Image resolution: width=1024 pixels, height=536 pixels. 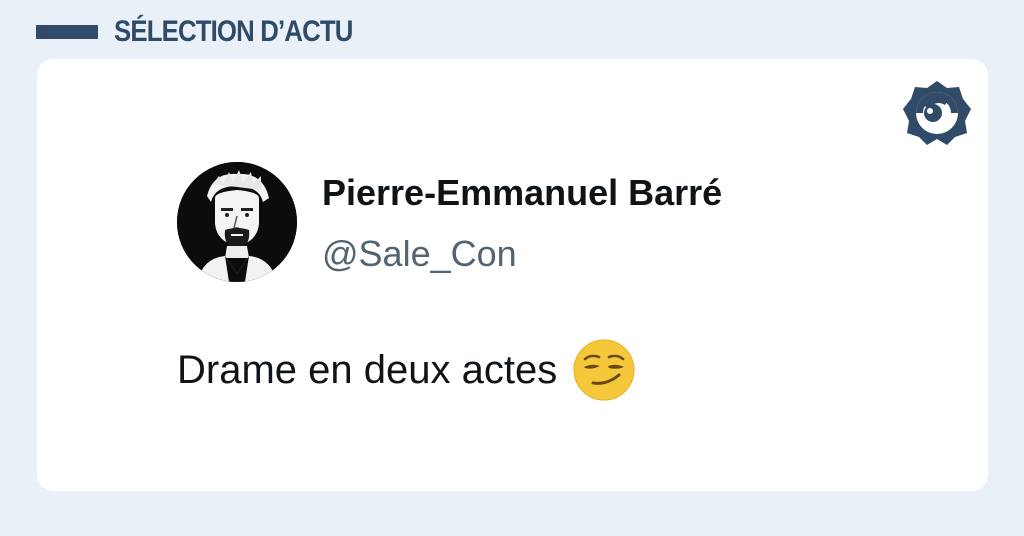 I want to click on section-title: SÉLECTION D’ACTU, so click(x=233, y=31).